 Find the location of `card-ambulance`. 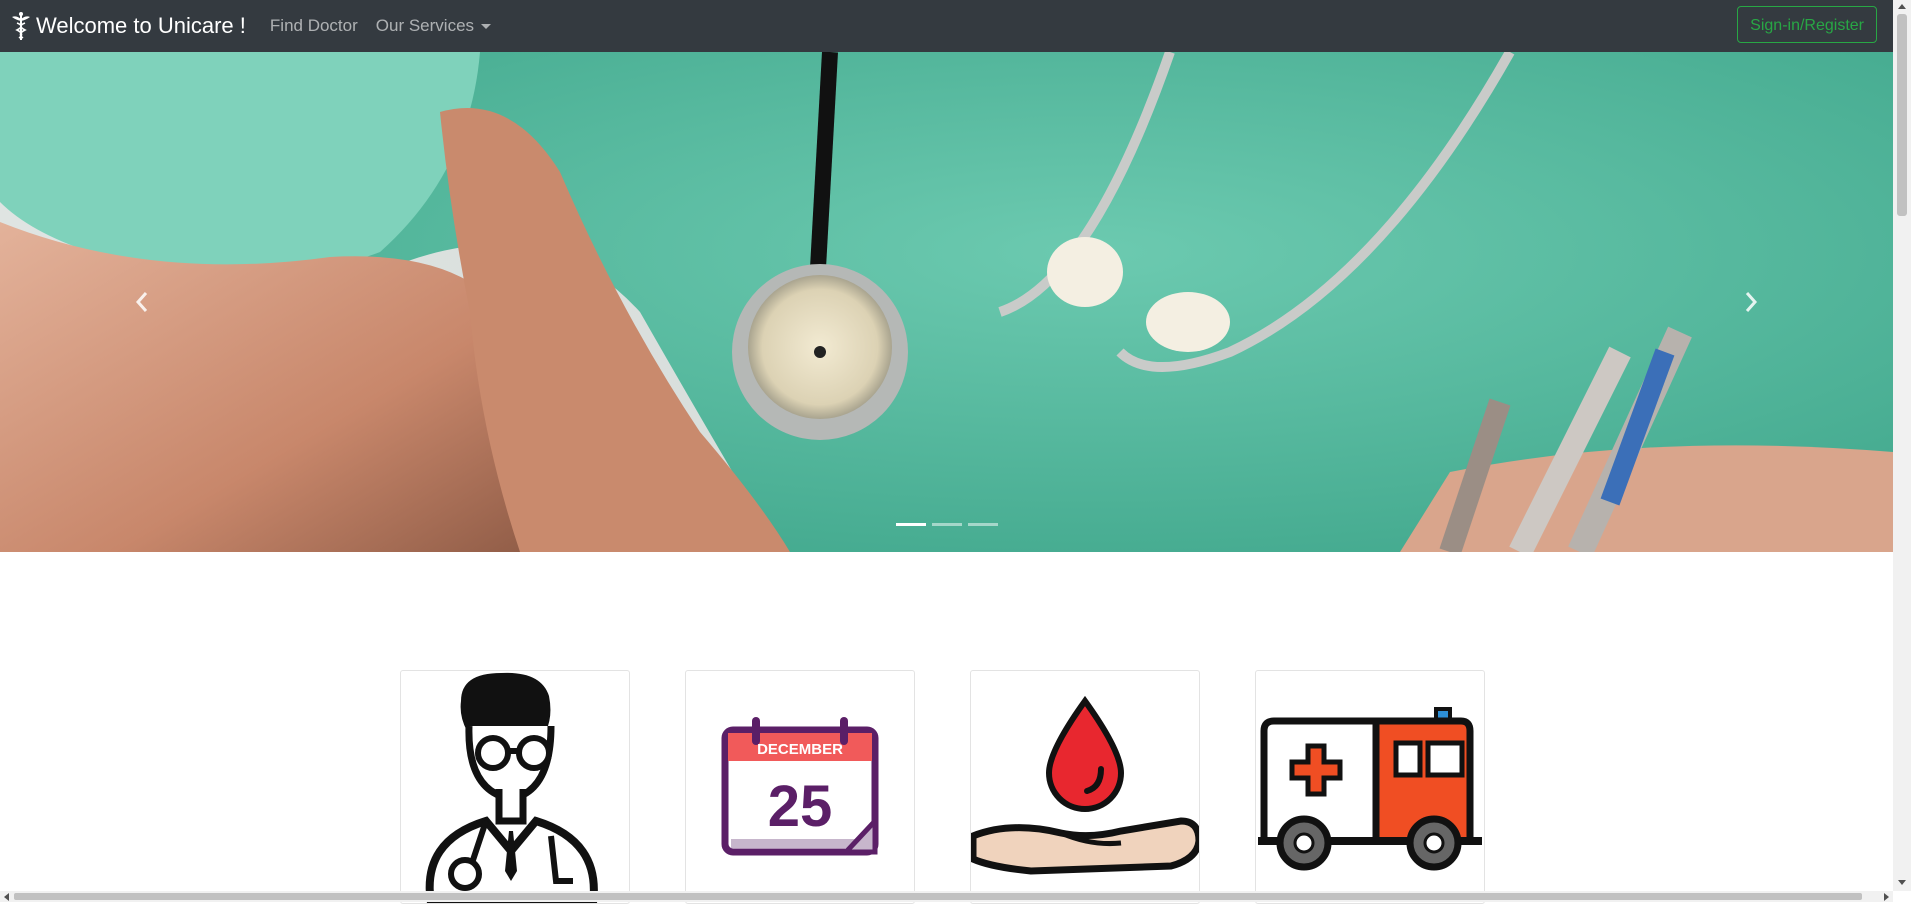

card-ambulance is located at coordinates (1370, 787).